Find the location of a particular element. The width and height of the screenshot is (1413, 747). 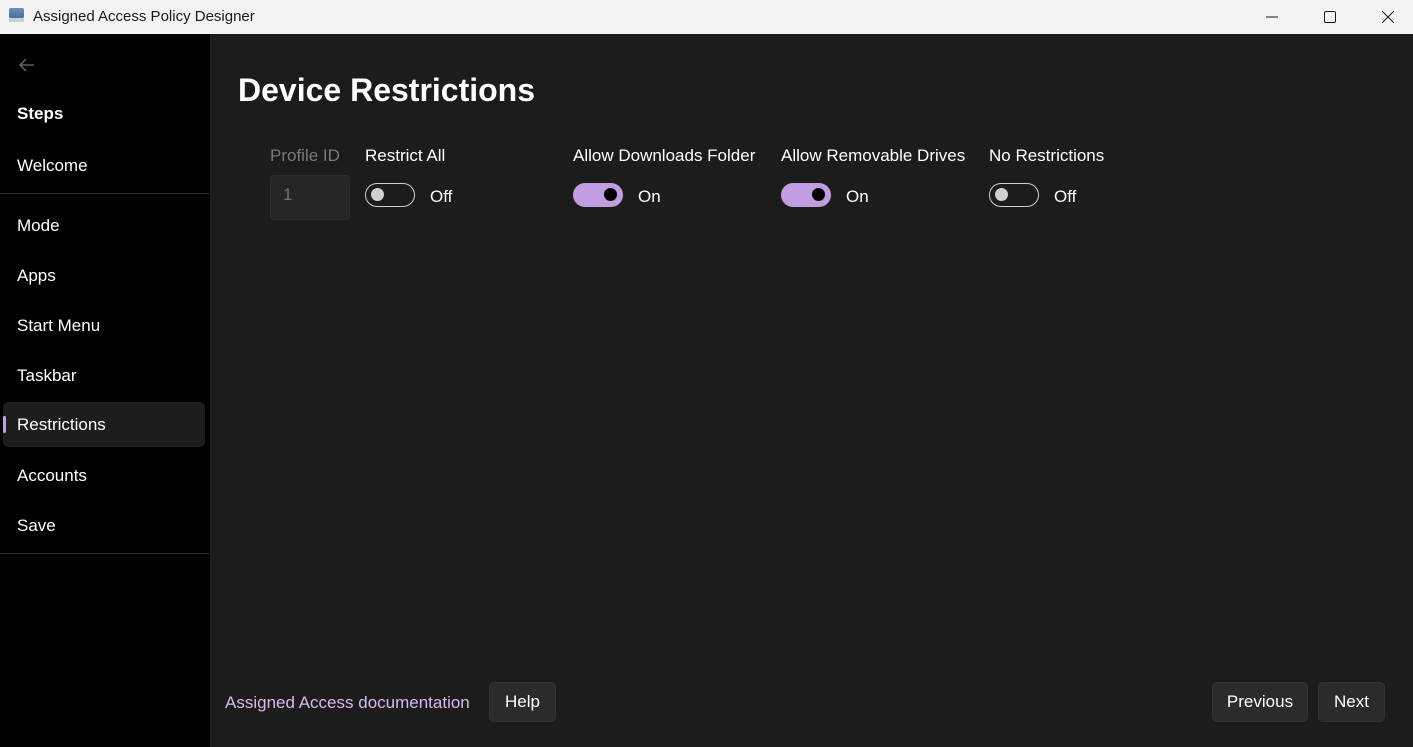

maximize-icon is located at coordinates (1330, 17).